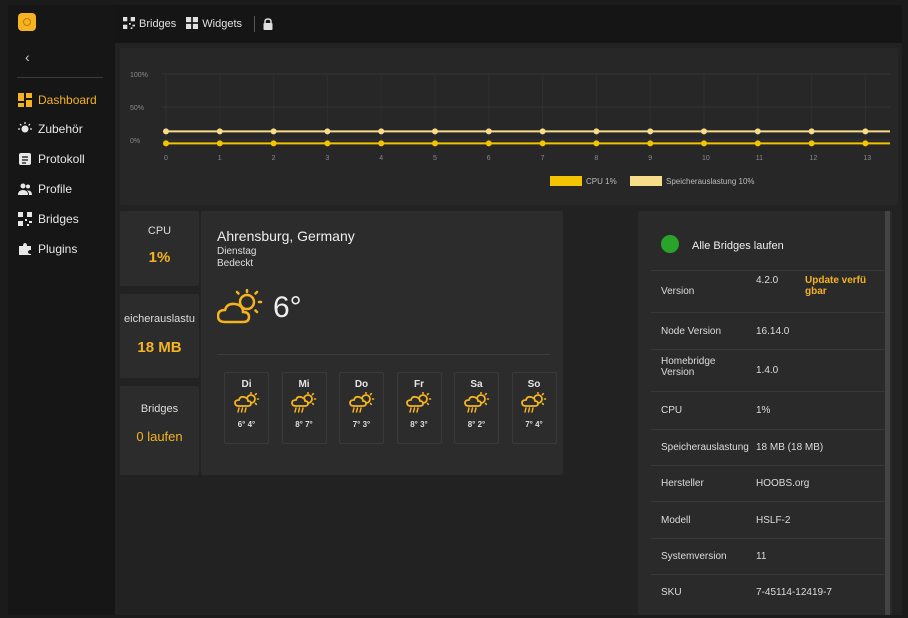  What do you see at coordinates (773, 520) in the screenshot?
I see `info-value: HSLF-2` at bounding box center [773, 520].